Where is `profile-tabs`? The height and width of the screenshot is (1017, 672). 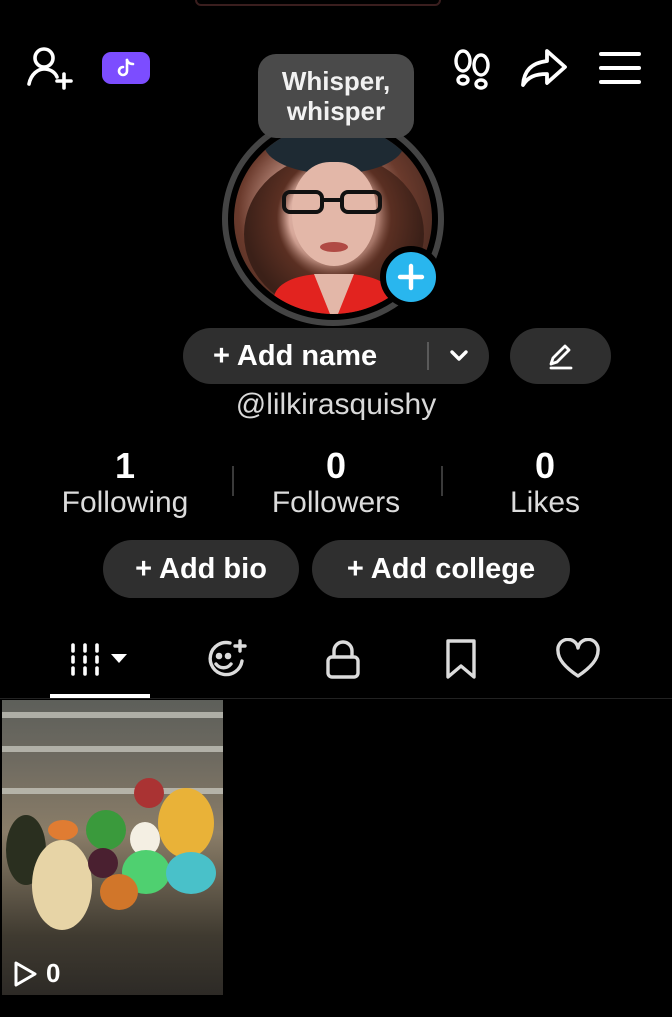 profile-tabs is located at coordinates (336, 661).